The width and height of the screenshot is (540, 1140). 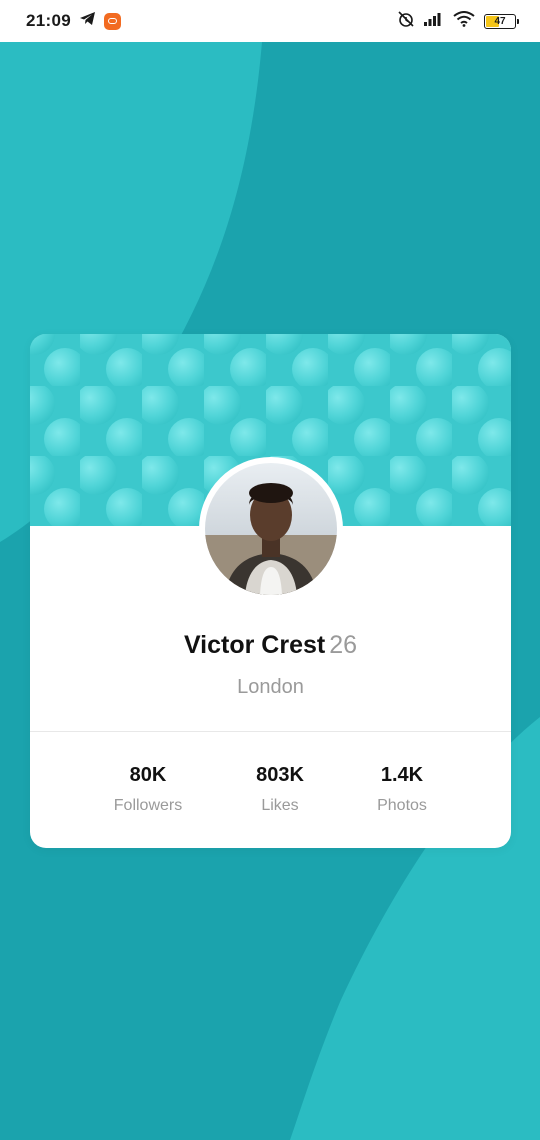 What do you see at coordinates (148, 805) in the screenshot?
I see `stat-label: Followers` at bounding box center [148, 805].